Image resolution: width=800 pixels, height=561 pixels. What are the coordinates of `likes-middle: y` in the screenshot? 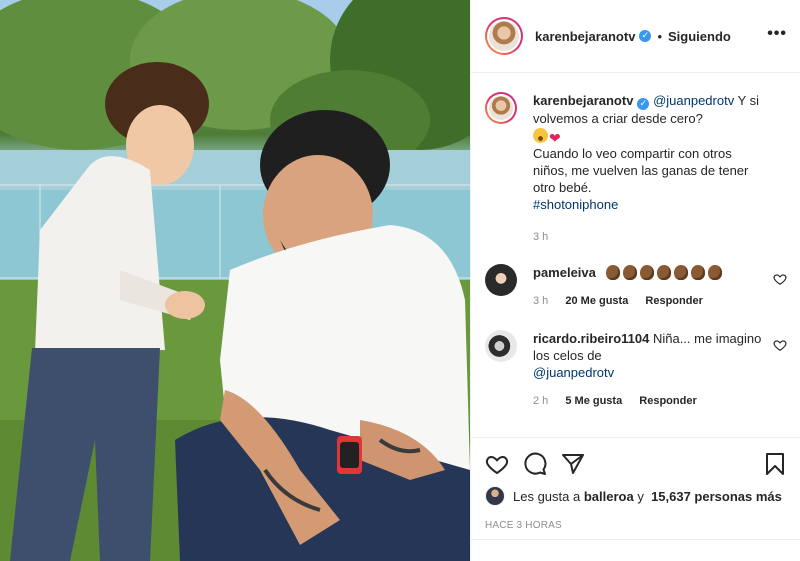 It's located at (640, 496).